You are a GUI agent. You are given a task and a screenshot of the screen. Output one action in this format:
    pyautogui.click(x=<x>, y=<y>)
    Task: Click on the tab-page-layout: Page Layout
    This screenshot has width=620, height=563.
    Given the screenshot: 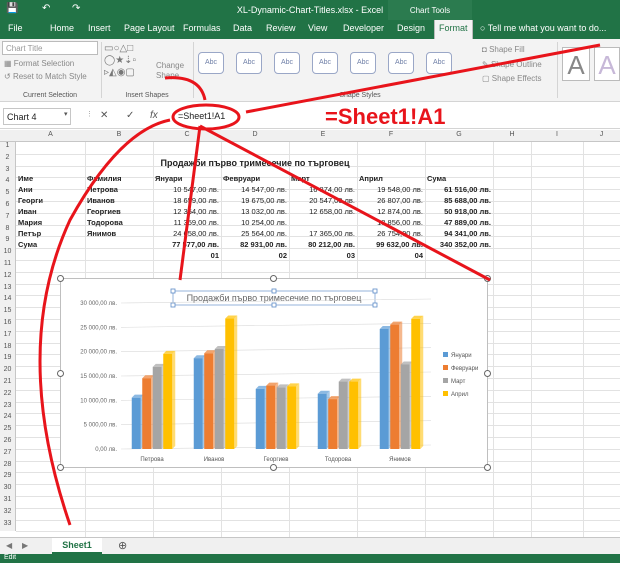 What is the action you would take?
    pyautogui.click(x=149, y=28)
    